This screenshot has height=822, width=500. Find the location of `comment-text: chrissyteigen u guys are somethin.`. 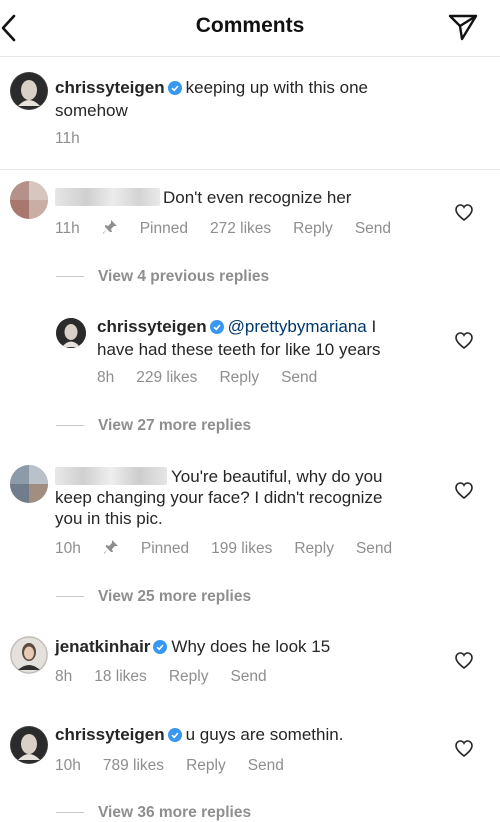

comment-text: chrissyteigen u guys are somethin. is located at coordinates (255, 735).